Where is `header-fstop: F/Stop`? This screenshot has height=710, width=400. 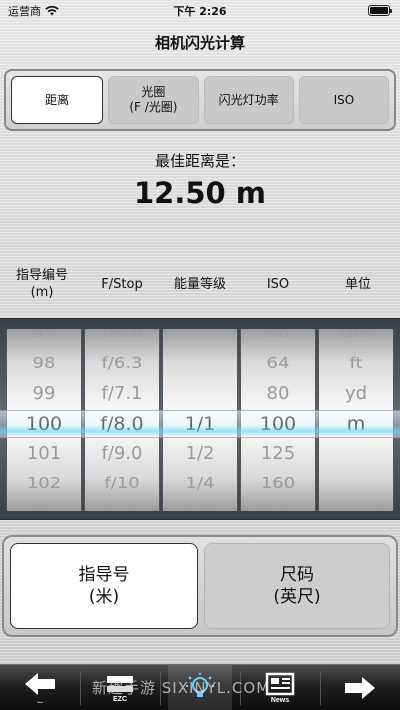 header-fstop: F/Stop is located at coordinates (122, 284).